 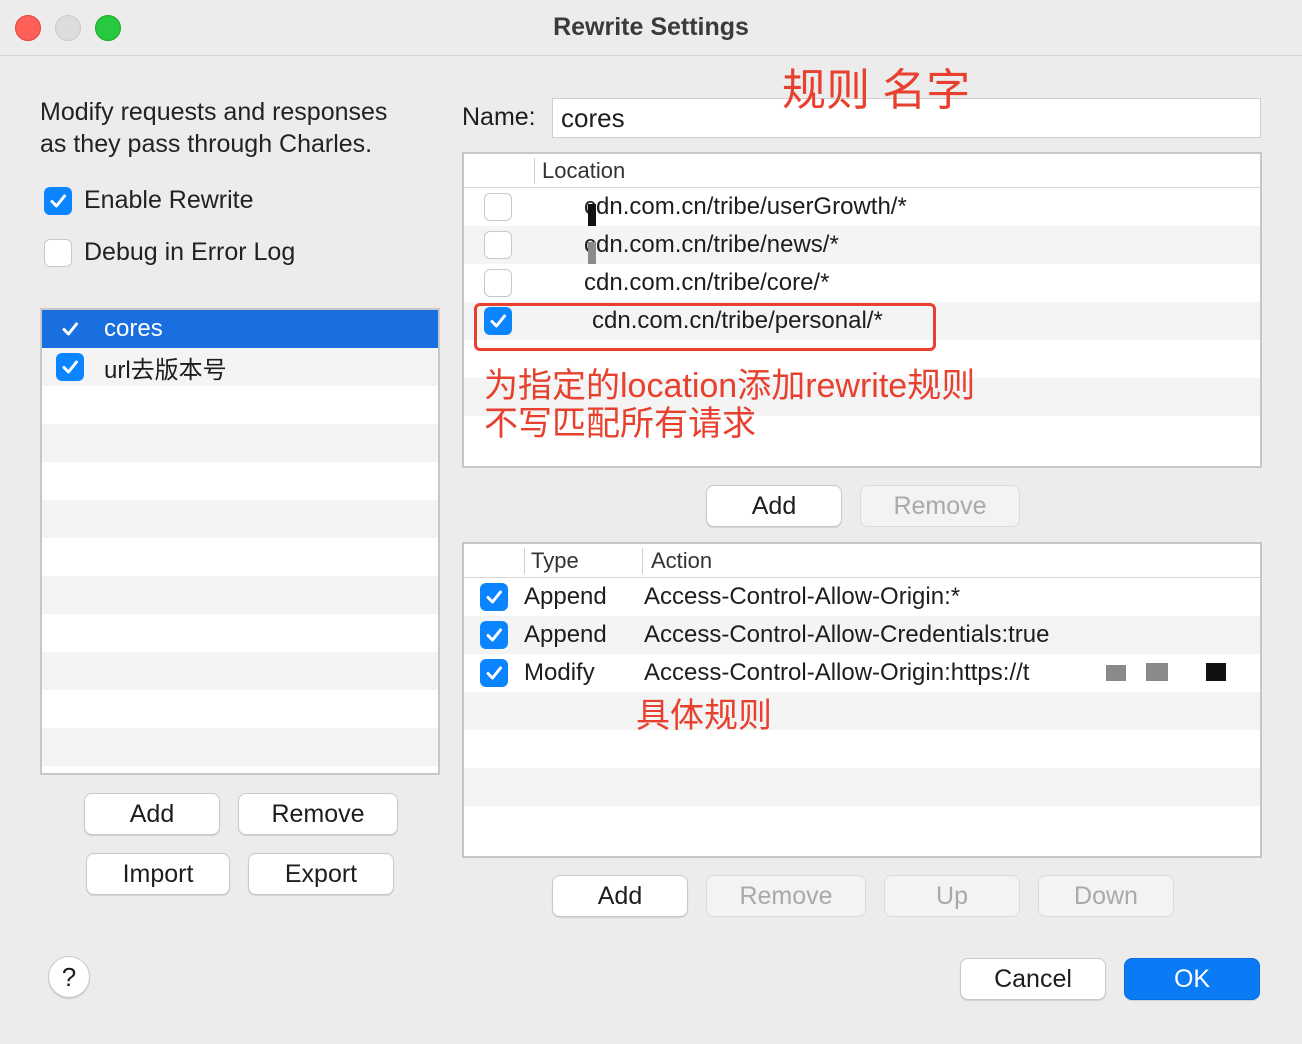 What do you see at coordinates (1033, 979) in the screenshot?
I see `cancel-button: Cancel` at bounding box center [1033, 979].